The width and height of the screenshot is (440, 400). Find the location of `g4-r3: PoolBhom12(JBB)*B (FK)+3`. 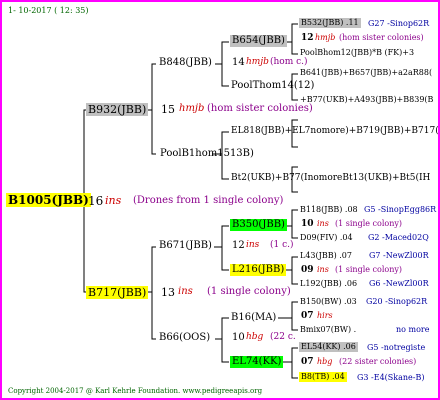

g4-r3: PoolBhom12(JBB)*B (FK)+3 is located at coordinates (357, 53).